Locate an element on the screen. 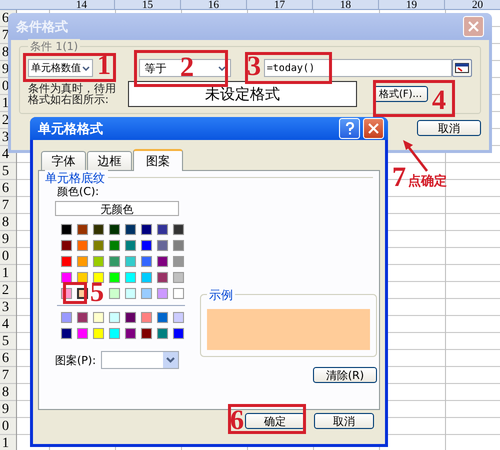 The image size is (500, 450). group-label: 条件 1(1) is located at coordinates (54, 46).